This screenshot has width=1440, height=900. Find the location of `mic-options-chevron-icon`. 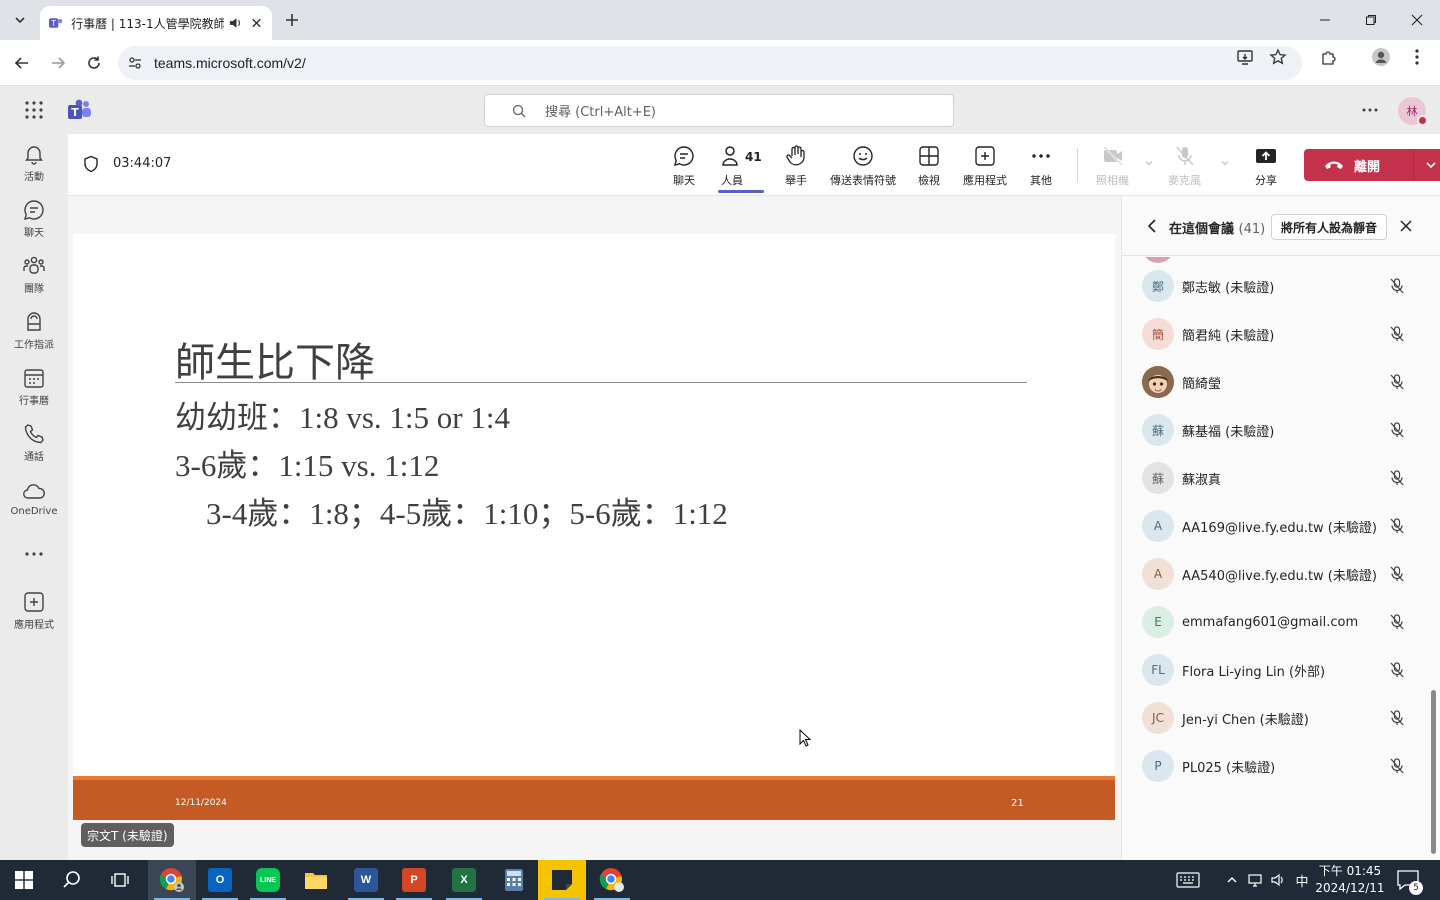

mic-options-chevron-icon is located at coordinates (1225, 163).